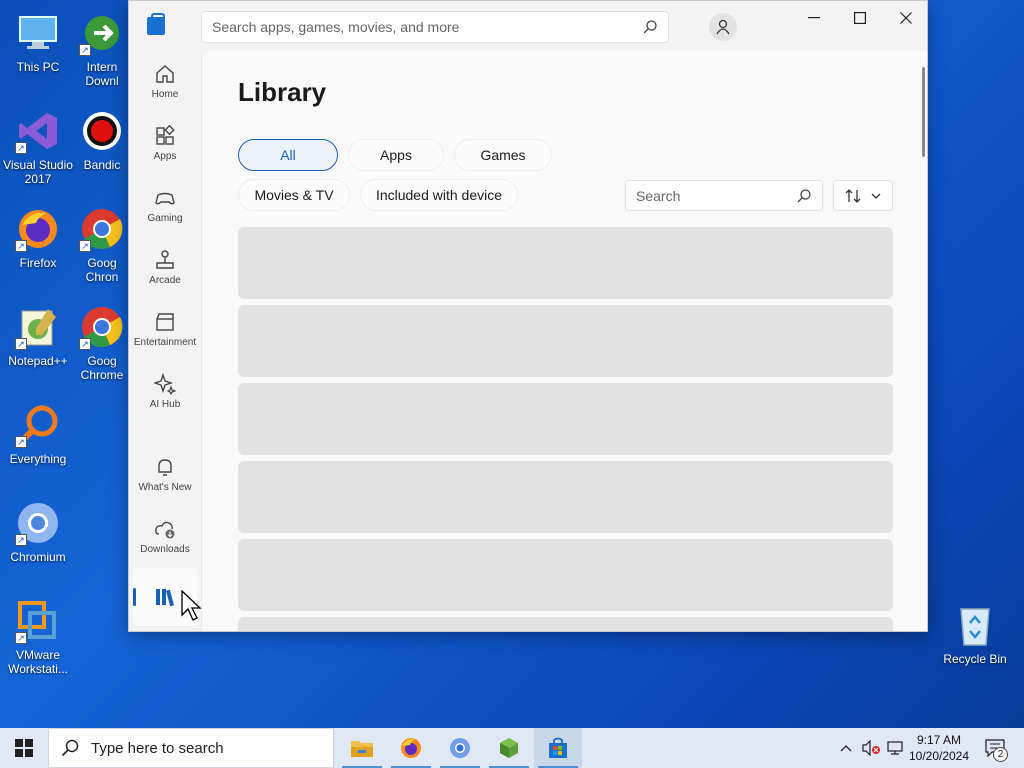  Describe the element at coordinates (165, 208) in the screenshot. I see `sidebar-item-gaming: Gaming` at that location.